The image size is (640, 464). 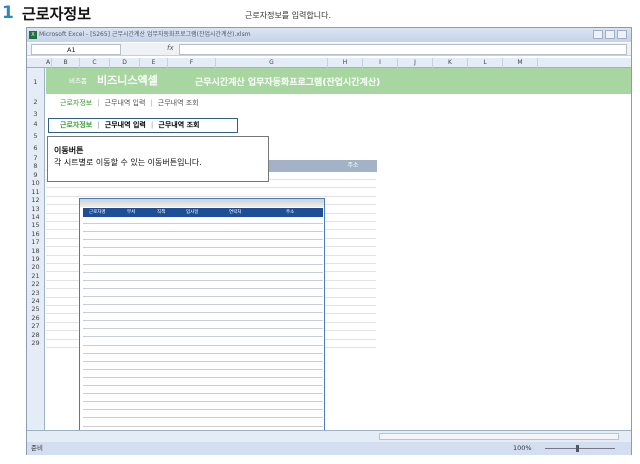 What do you see at coordinates (35, 192) in the screenshot?
I see `row-header: 11` at bounding box center [35, 192].